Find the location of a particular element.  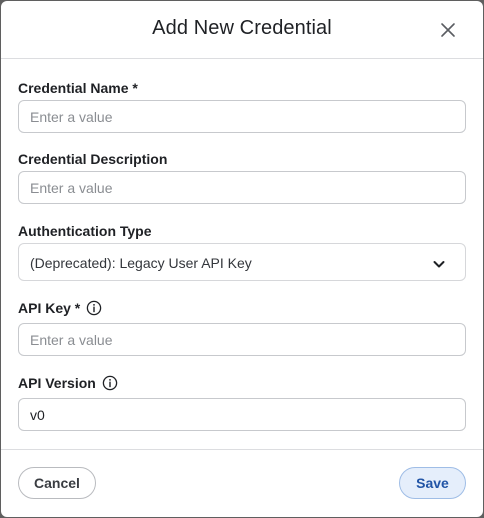

credential-description-label-text: Credential Description is located at coordinates (93, 159).